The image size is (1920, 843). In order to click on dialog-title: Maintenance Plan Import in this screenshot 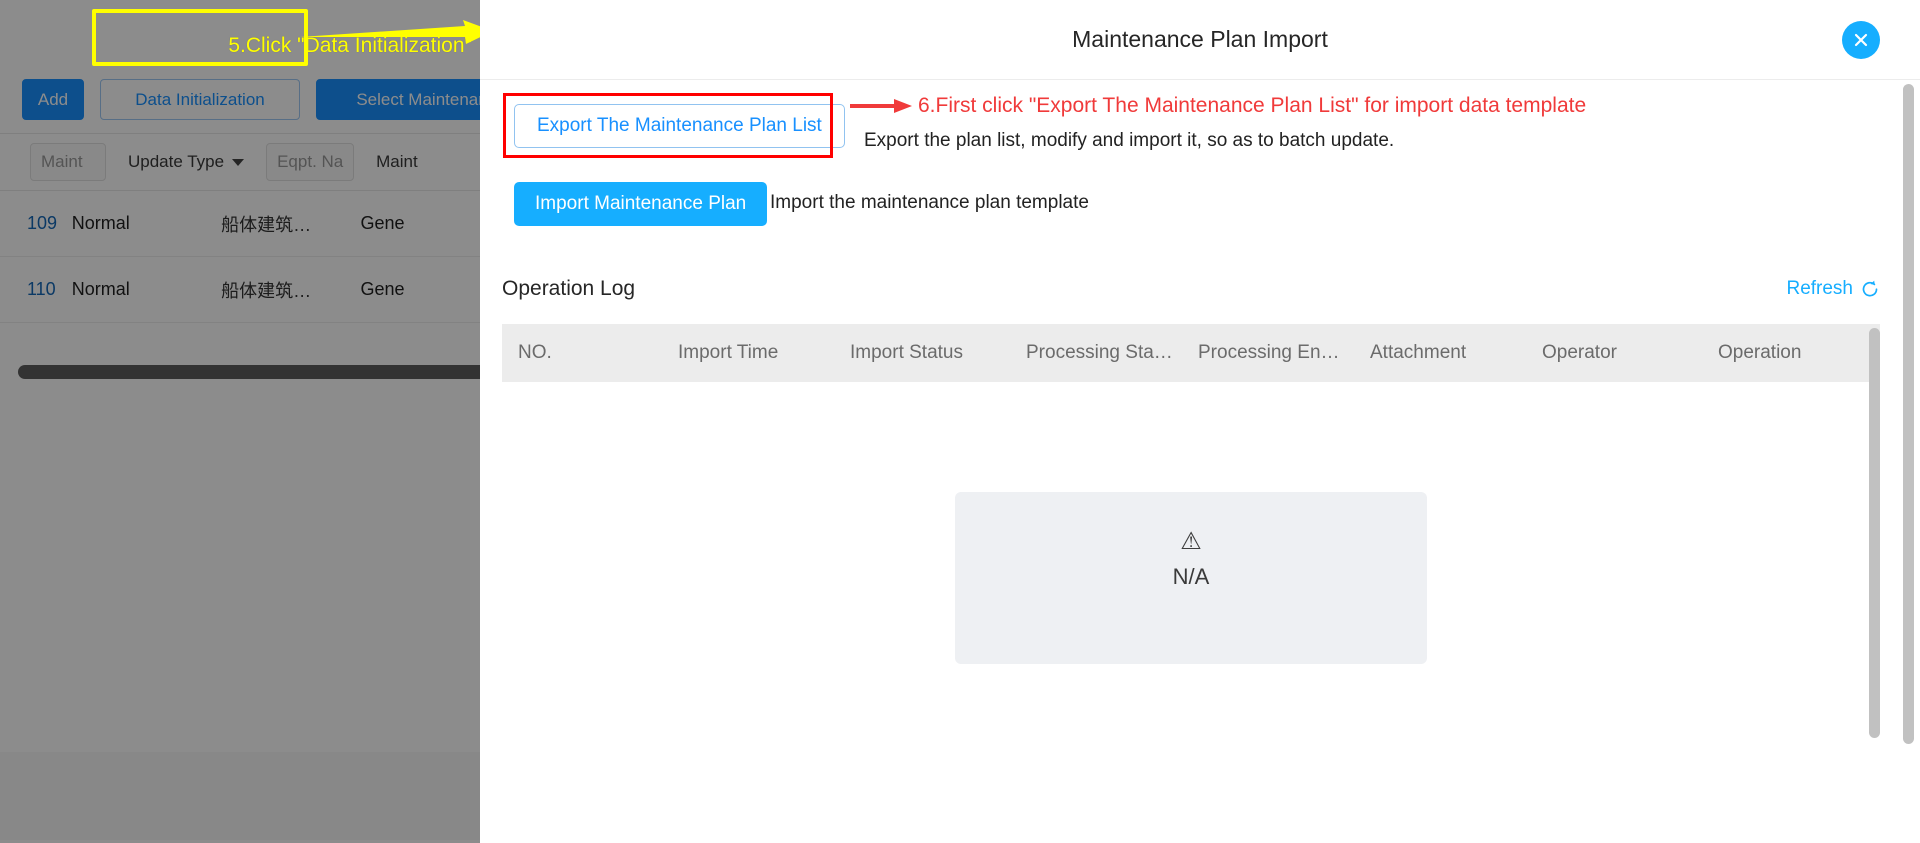, I will do `click(1200, 39)`.